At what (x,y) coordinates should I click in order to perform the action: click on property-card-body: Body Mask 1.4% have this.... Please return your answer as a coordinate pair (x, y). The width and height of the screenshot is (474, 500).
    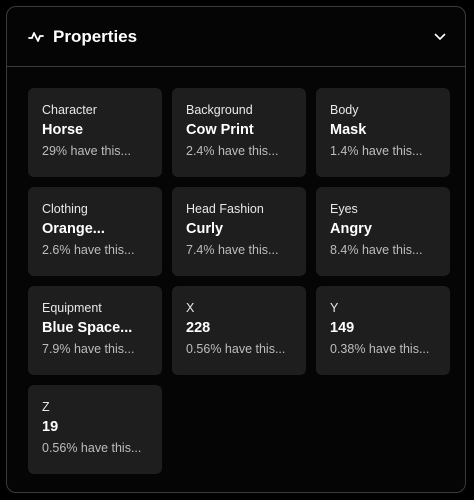
    Looking at the image, I should click on (383, 132).